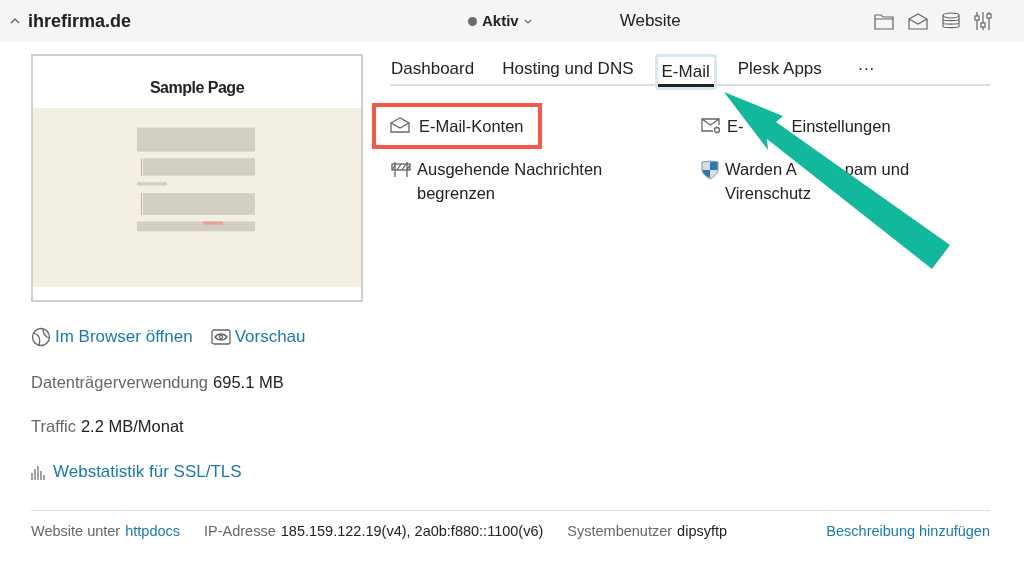 The image size is (1024, 563). What do you see at coordinates (120, 382) in the screenshot?
I see `stat-label: Datenträgerverwendung` at bounding box center [120, 382].